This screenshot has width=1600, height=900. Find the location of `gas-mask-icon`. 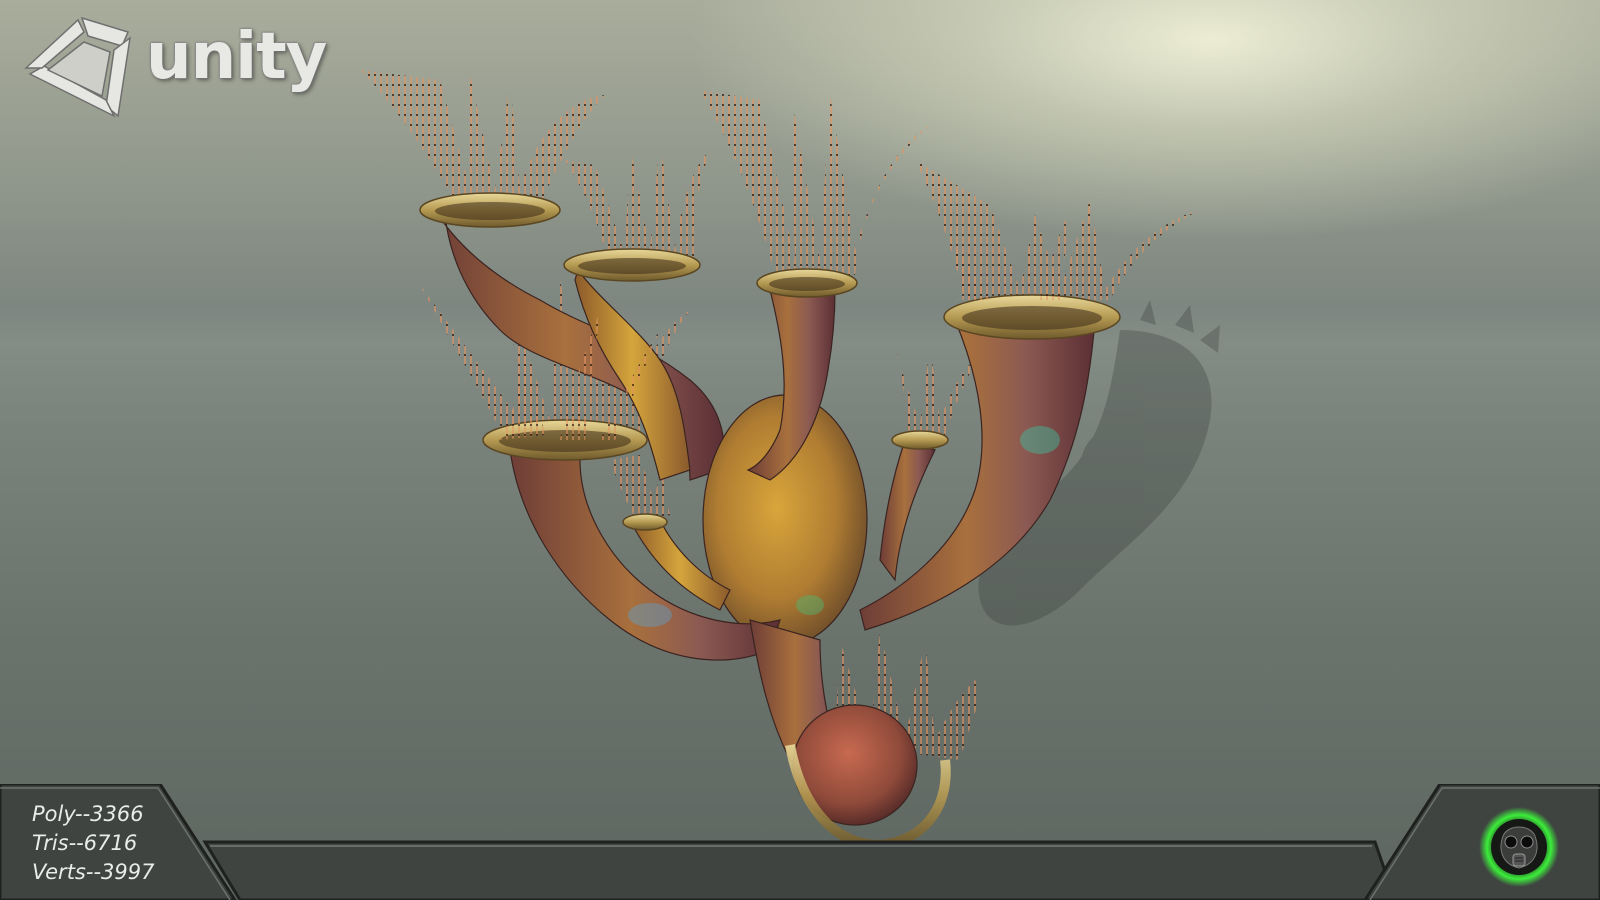

gas-mask-icon is located at coordinates (1519, 847).